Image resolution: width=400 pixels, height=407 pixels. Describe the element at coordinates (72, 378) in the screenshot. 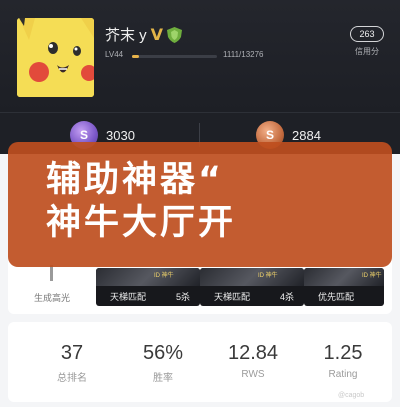

I see `stat-label: 总排名` at that location.